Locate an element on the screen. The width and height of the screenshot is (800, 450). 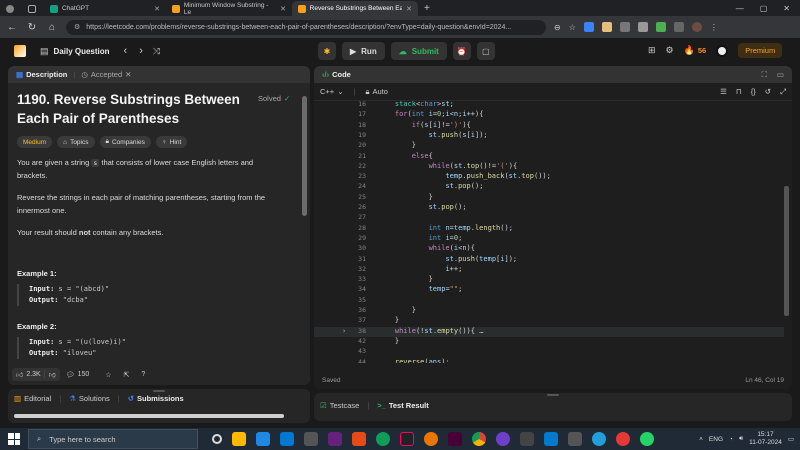
auto-complete-toggle: 🔒︎ Auto is located at coordinates (376, 92).